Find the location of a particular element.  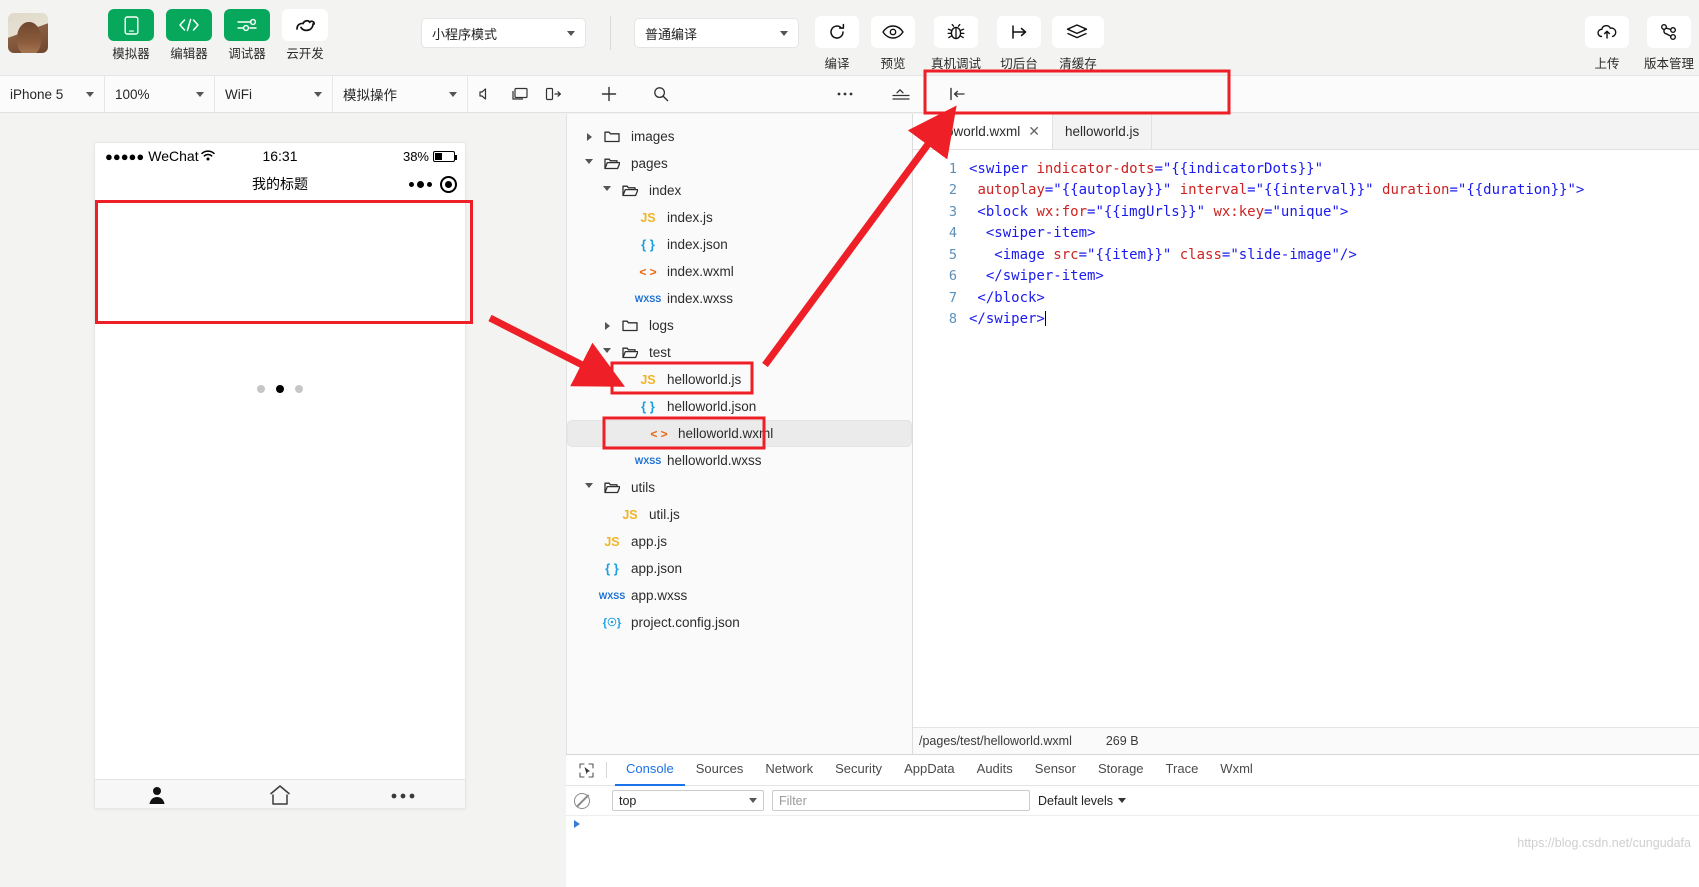

tree-item-index-wxss: WXSS index.wxss is located at coordinates (739, 298).